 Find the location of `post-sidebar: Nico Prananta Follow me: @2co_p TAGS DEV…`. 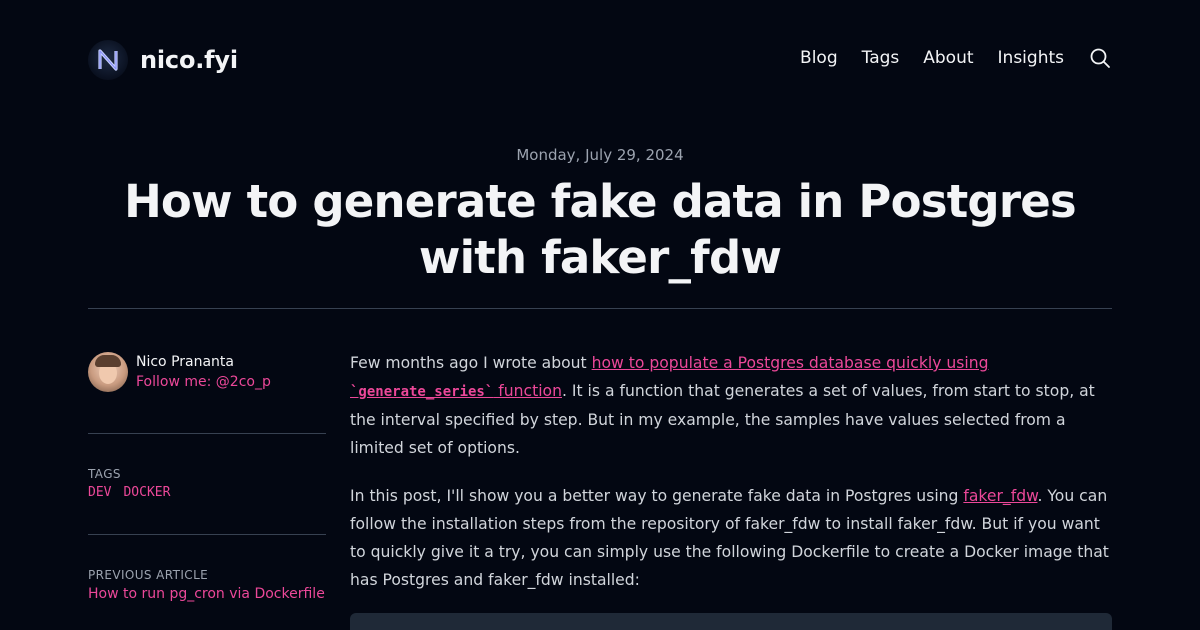

post-sidebar: Nico Prananta Follow me: @2co_p TAGS DEV… is located at coordinates (207, 477).